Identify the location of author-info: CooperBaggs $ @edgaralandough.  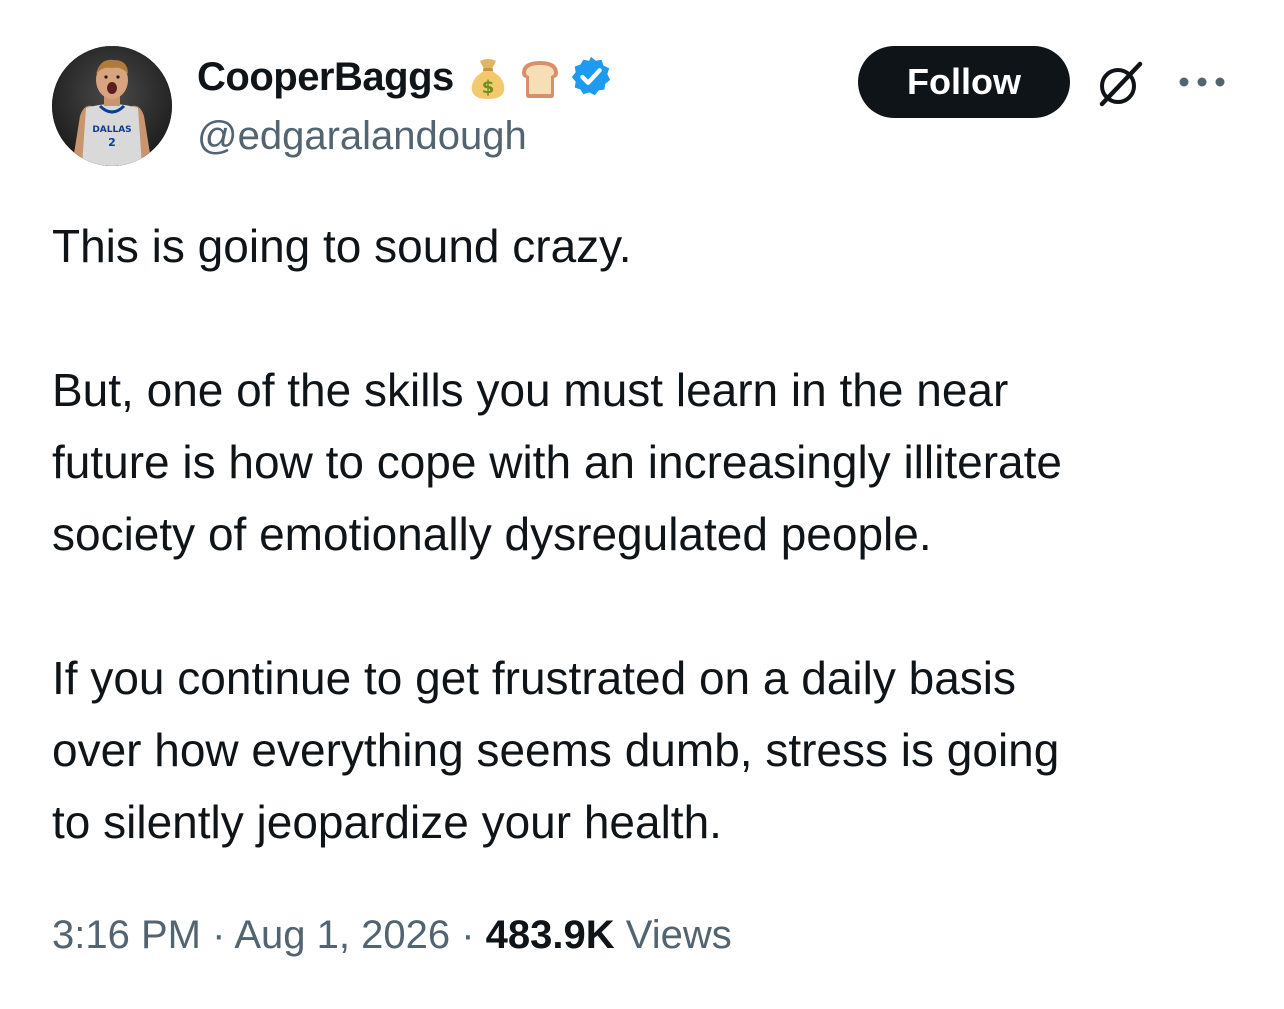
(405, 107).